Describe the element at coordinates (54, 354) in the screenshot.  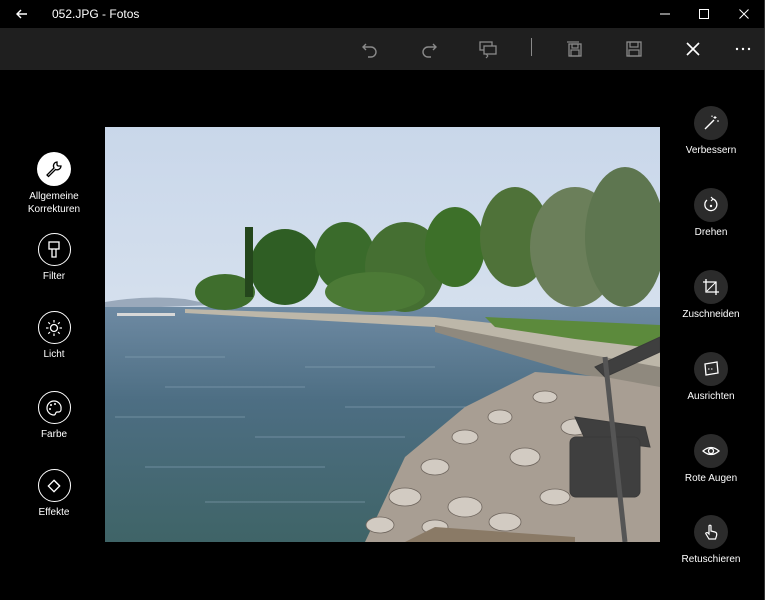
I see `tool-label: Licht` at that location.